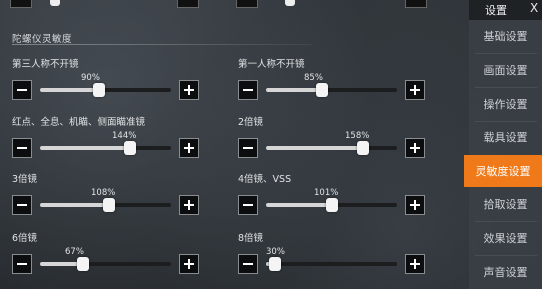 The width and height of the screenshot is (542, 289). What do you see at coordinates (162, 44) in the screenshot?
I see `section-divider` at bounding box center [162, 44].